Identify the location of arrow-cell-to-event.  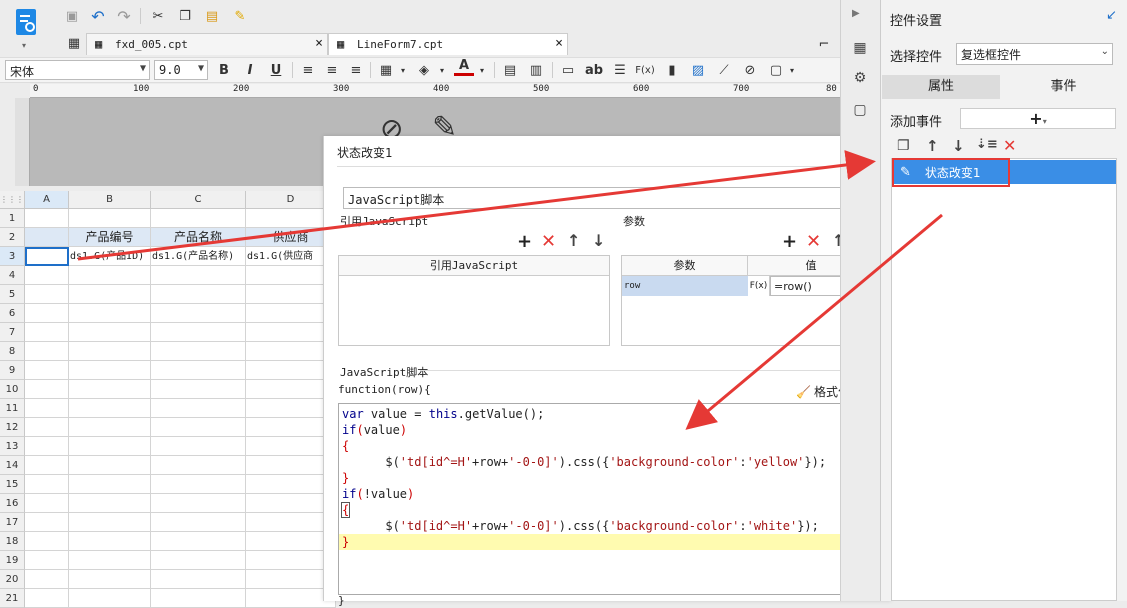
(476, 205).